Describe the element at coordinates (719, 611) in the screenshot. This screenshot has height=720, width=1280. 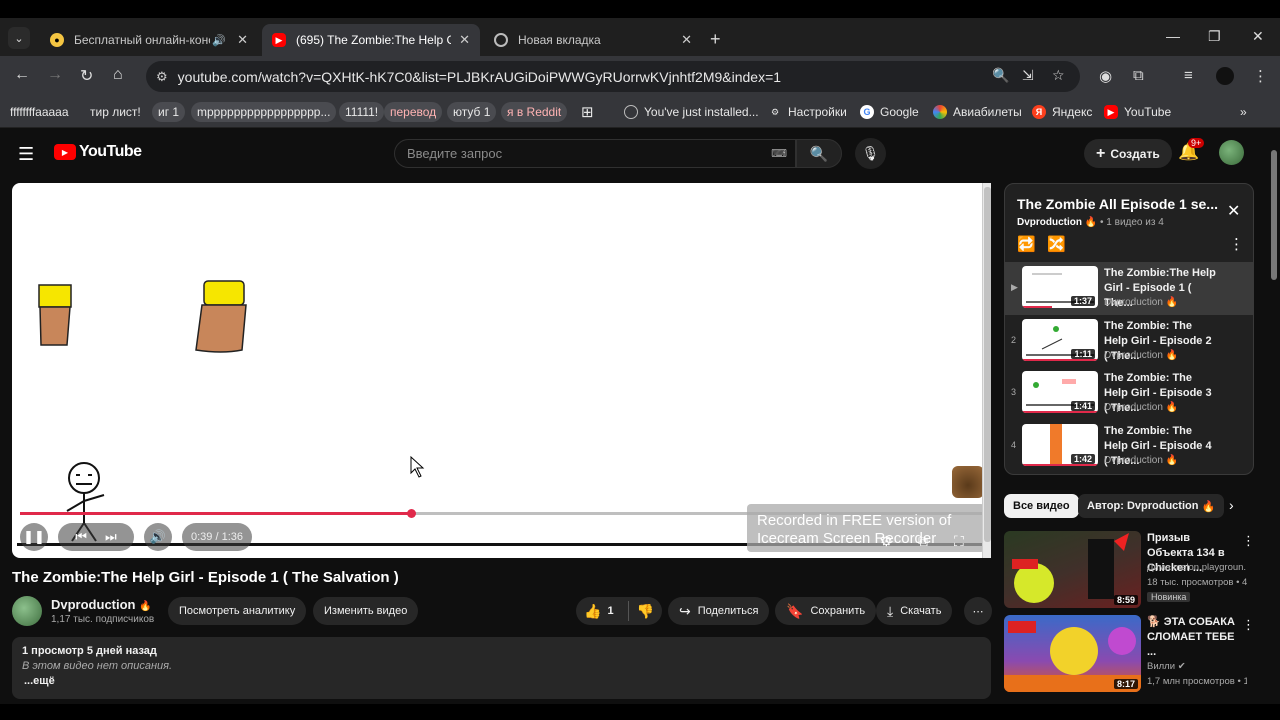
I see `share-button: ↪ Поделиться` at that location.